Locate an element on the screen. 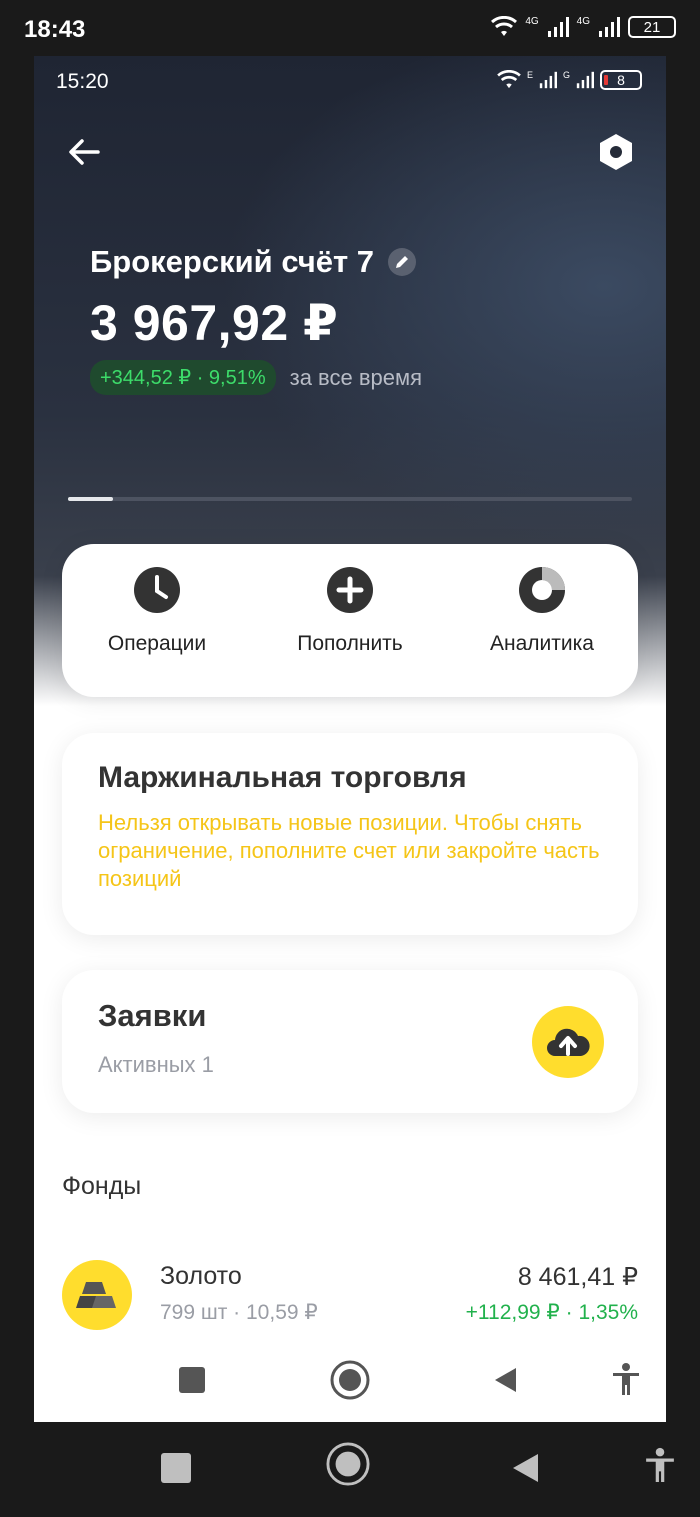  quick-actions-card: Операции Пополнить Аналитика is located at coordinates (350, 620).